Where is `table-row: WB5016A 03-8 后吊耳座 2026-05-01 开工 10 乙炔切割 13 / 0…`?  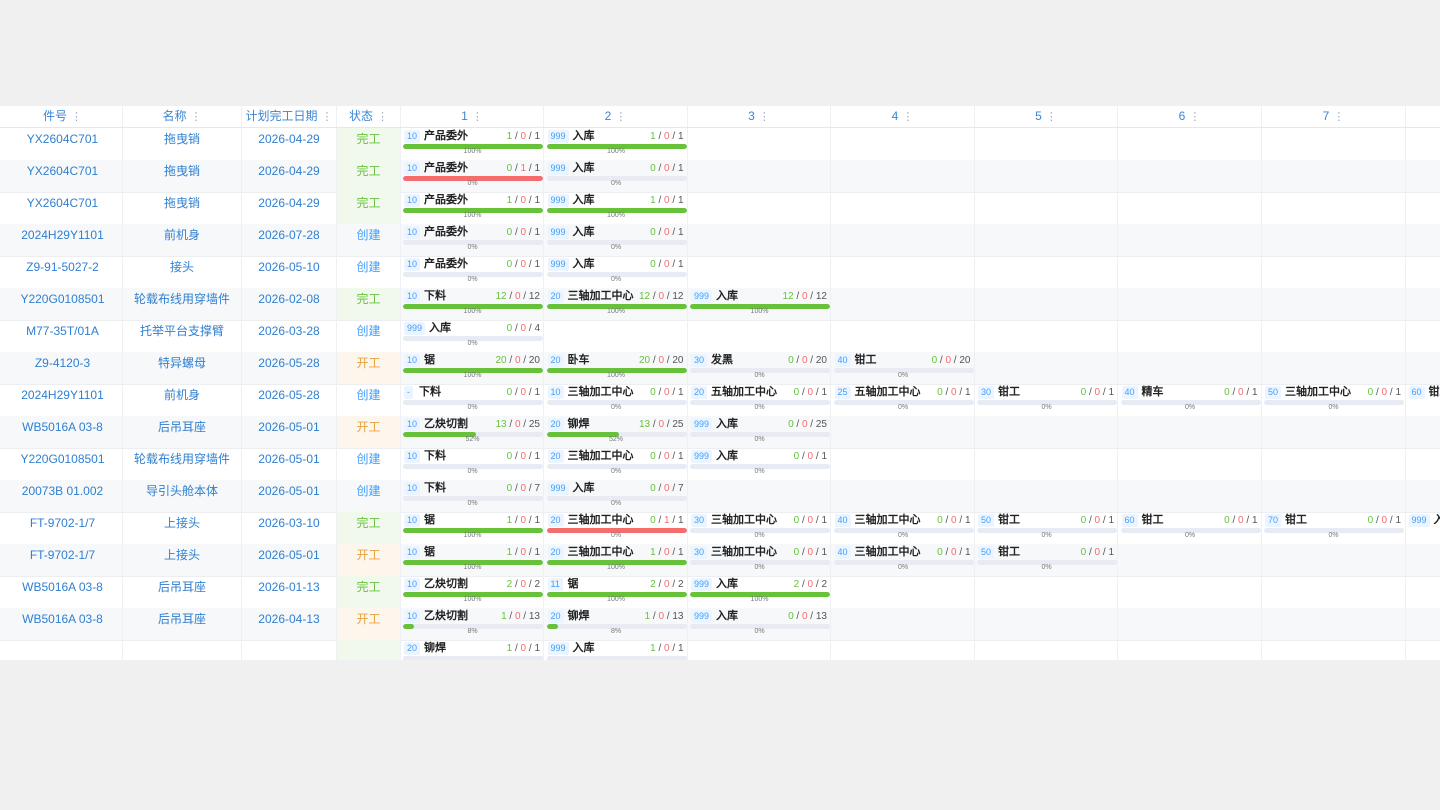 table-row: WB5016A 03-8 后吊耳座 2026-05-01 开工 10 乙炔切割 13 / 0… is located at coordinates (720, 432).